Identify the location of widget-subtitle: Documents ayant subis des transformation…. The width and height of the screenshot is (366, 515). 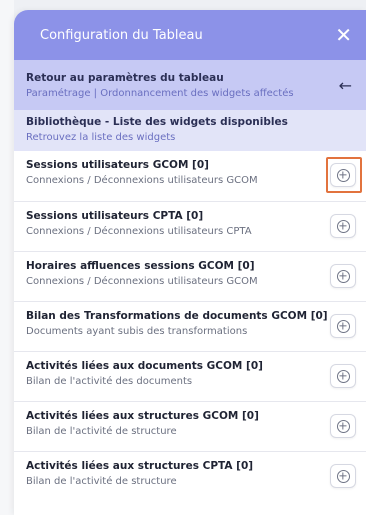
(137, 331).